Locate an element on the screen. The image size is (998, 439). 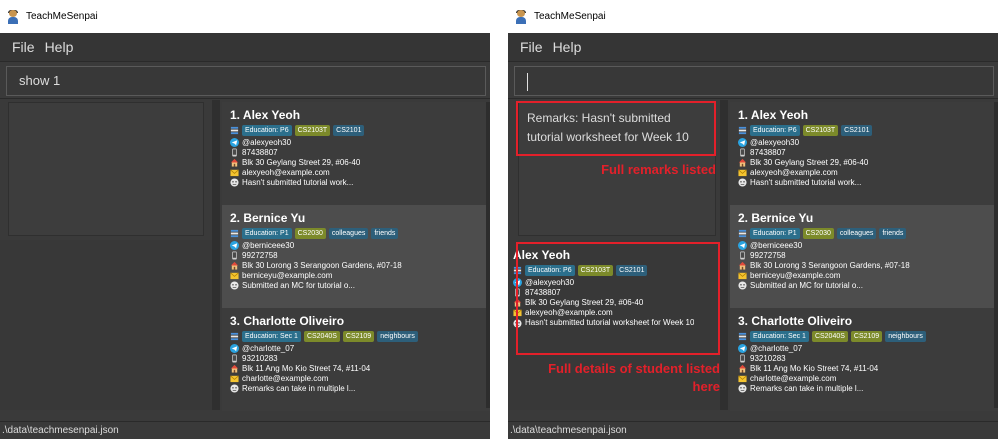
email-row: charlotte@example.com is located at coordinates (360, 378).